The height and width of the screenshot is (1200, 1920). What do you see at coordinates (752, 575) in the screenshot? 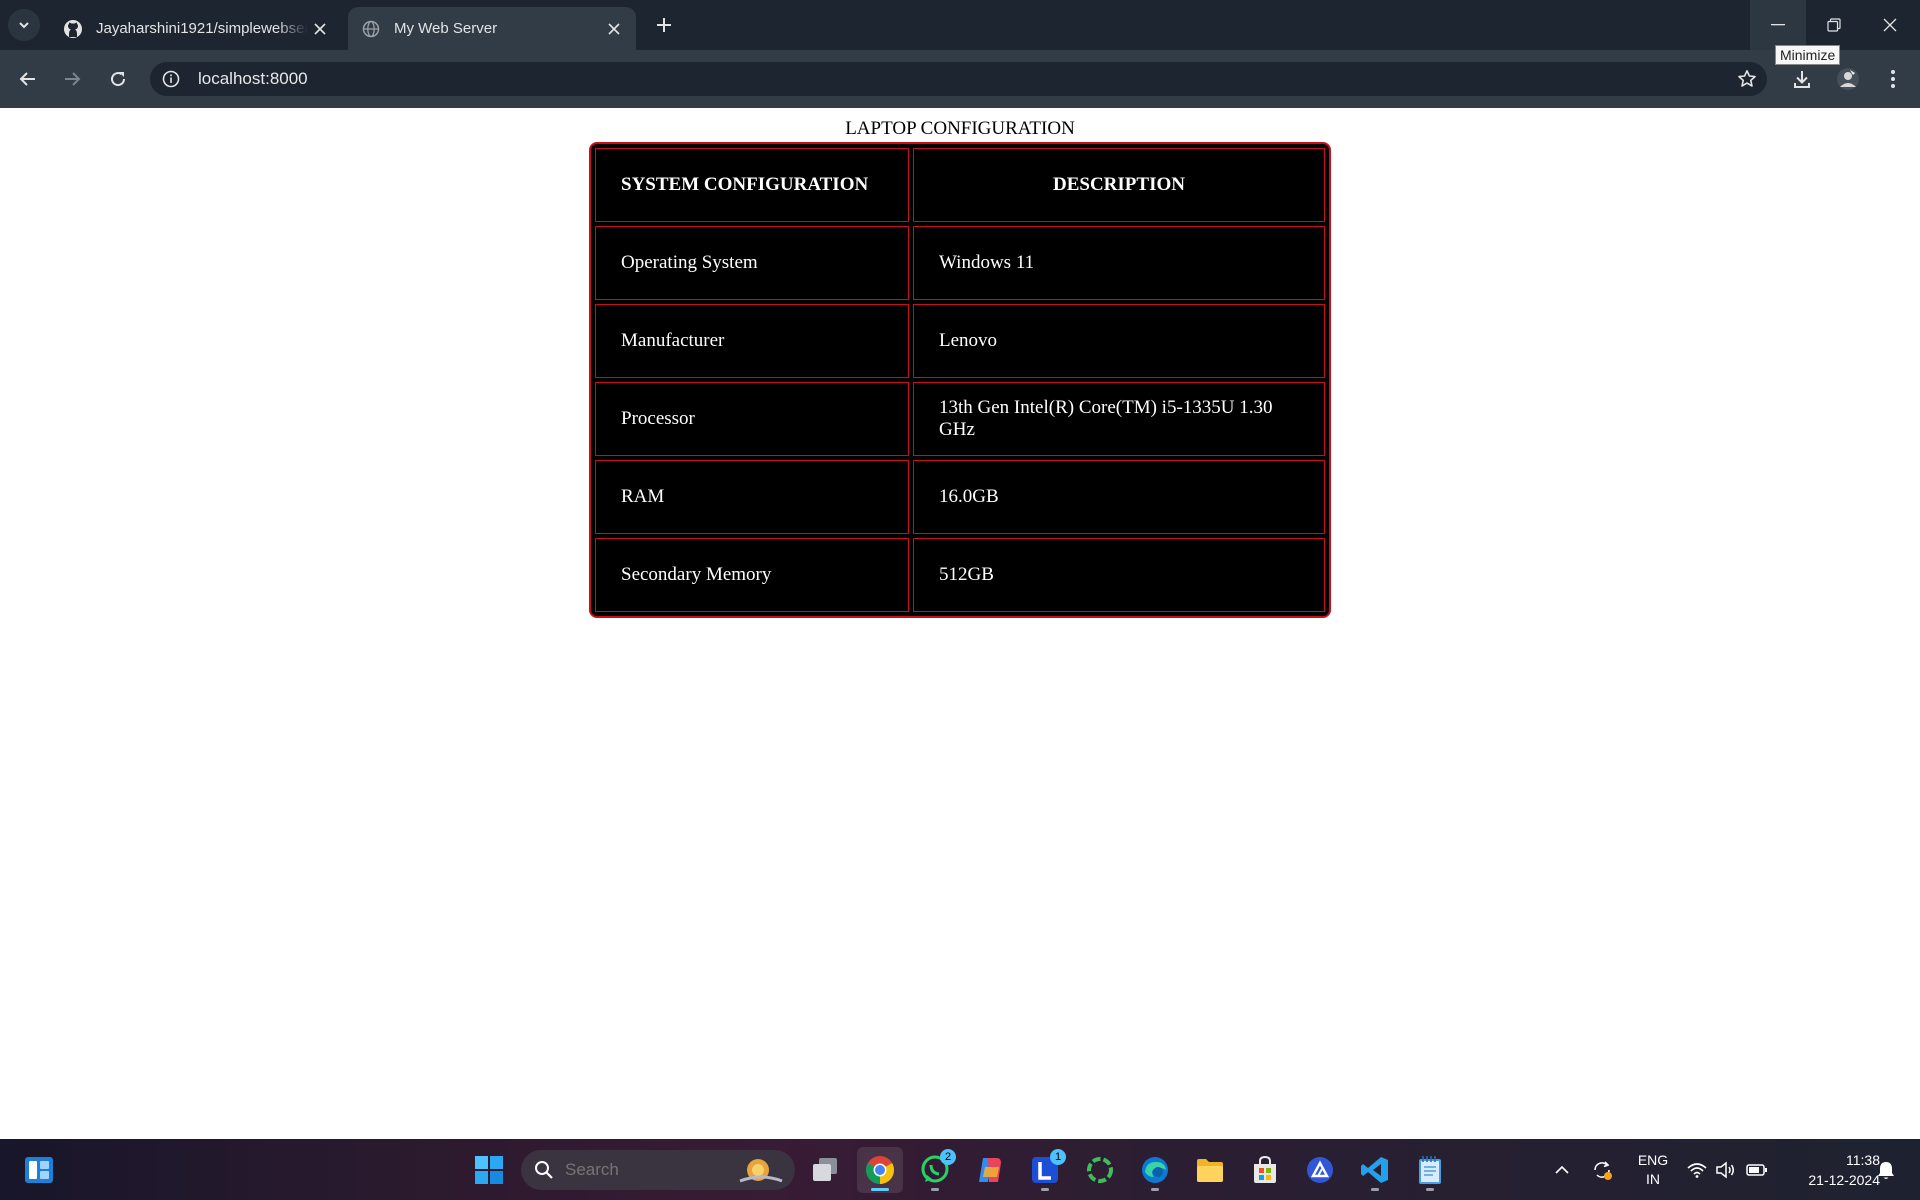
I see `row-label: Secondary Memory` at bounding box center [752, 575].